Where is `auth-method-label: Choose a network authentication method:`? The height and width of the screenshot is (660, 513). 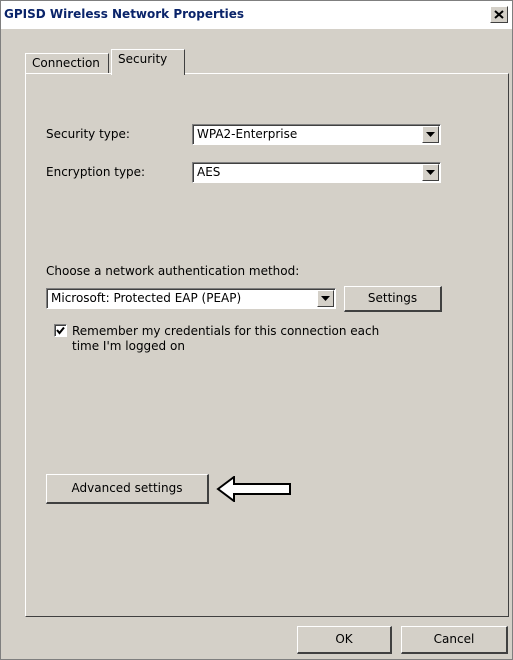 auth-method-label: Choose a network authentication method: is located at coordinates (173, 271).